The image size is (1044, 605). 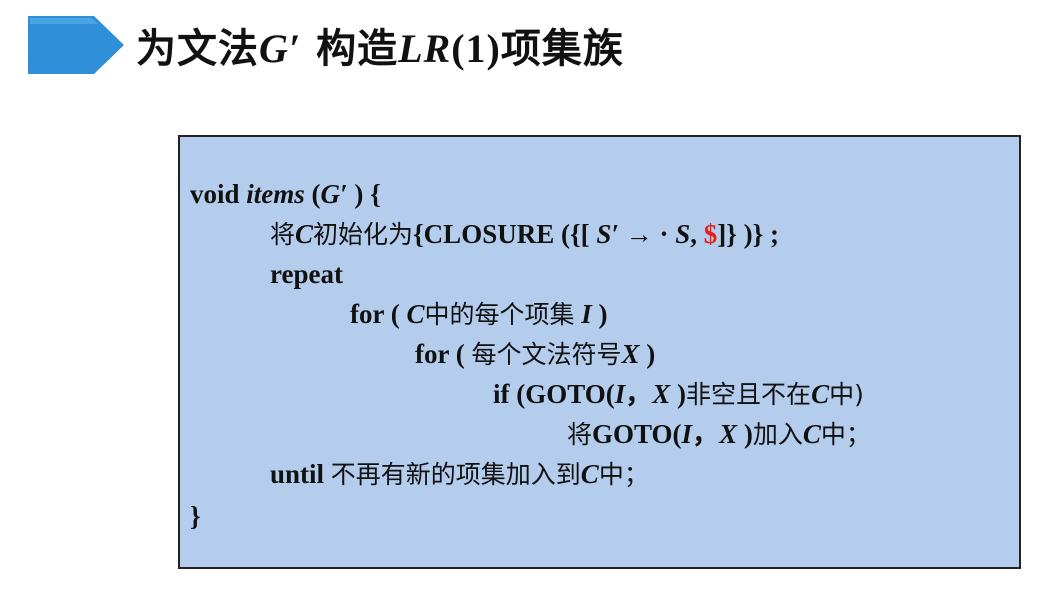 What do you see at coordinates (195, 516) in the screenshot?
I see `code-line-9: }` at bounding box center [195, 516].